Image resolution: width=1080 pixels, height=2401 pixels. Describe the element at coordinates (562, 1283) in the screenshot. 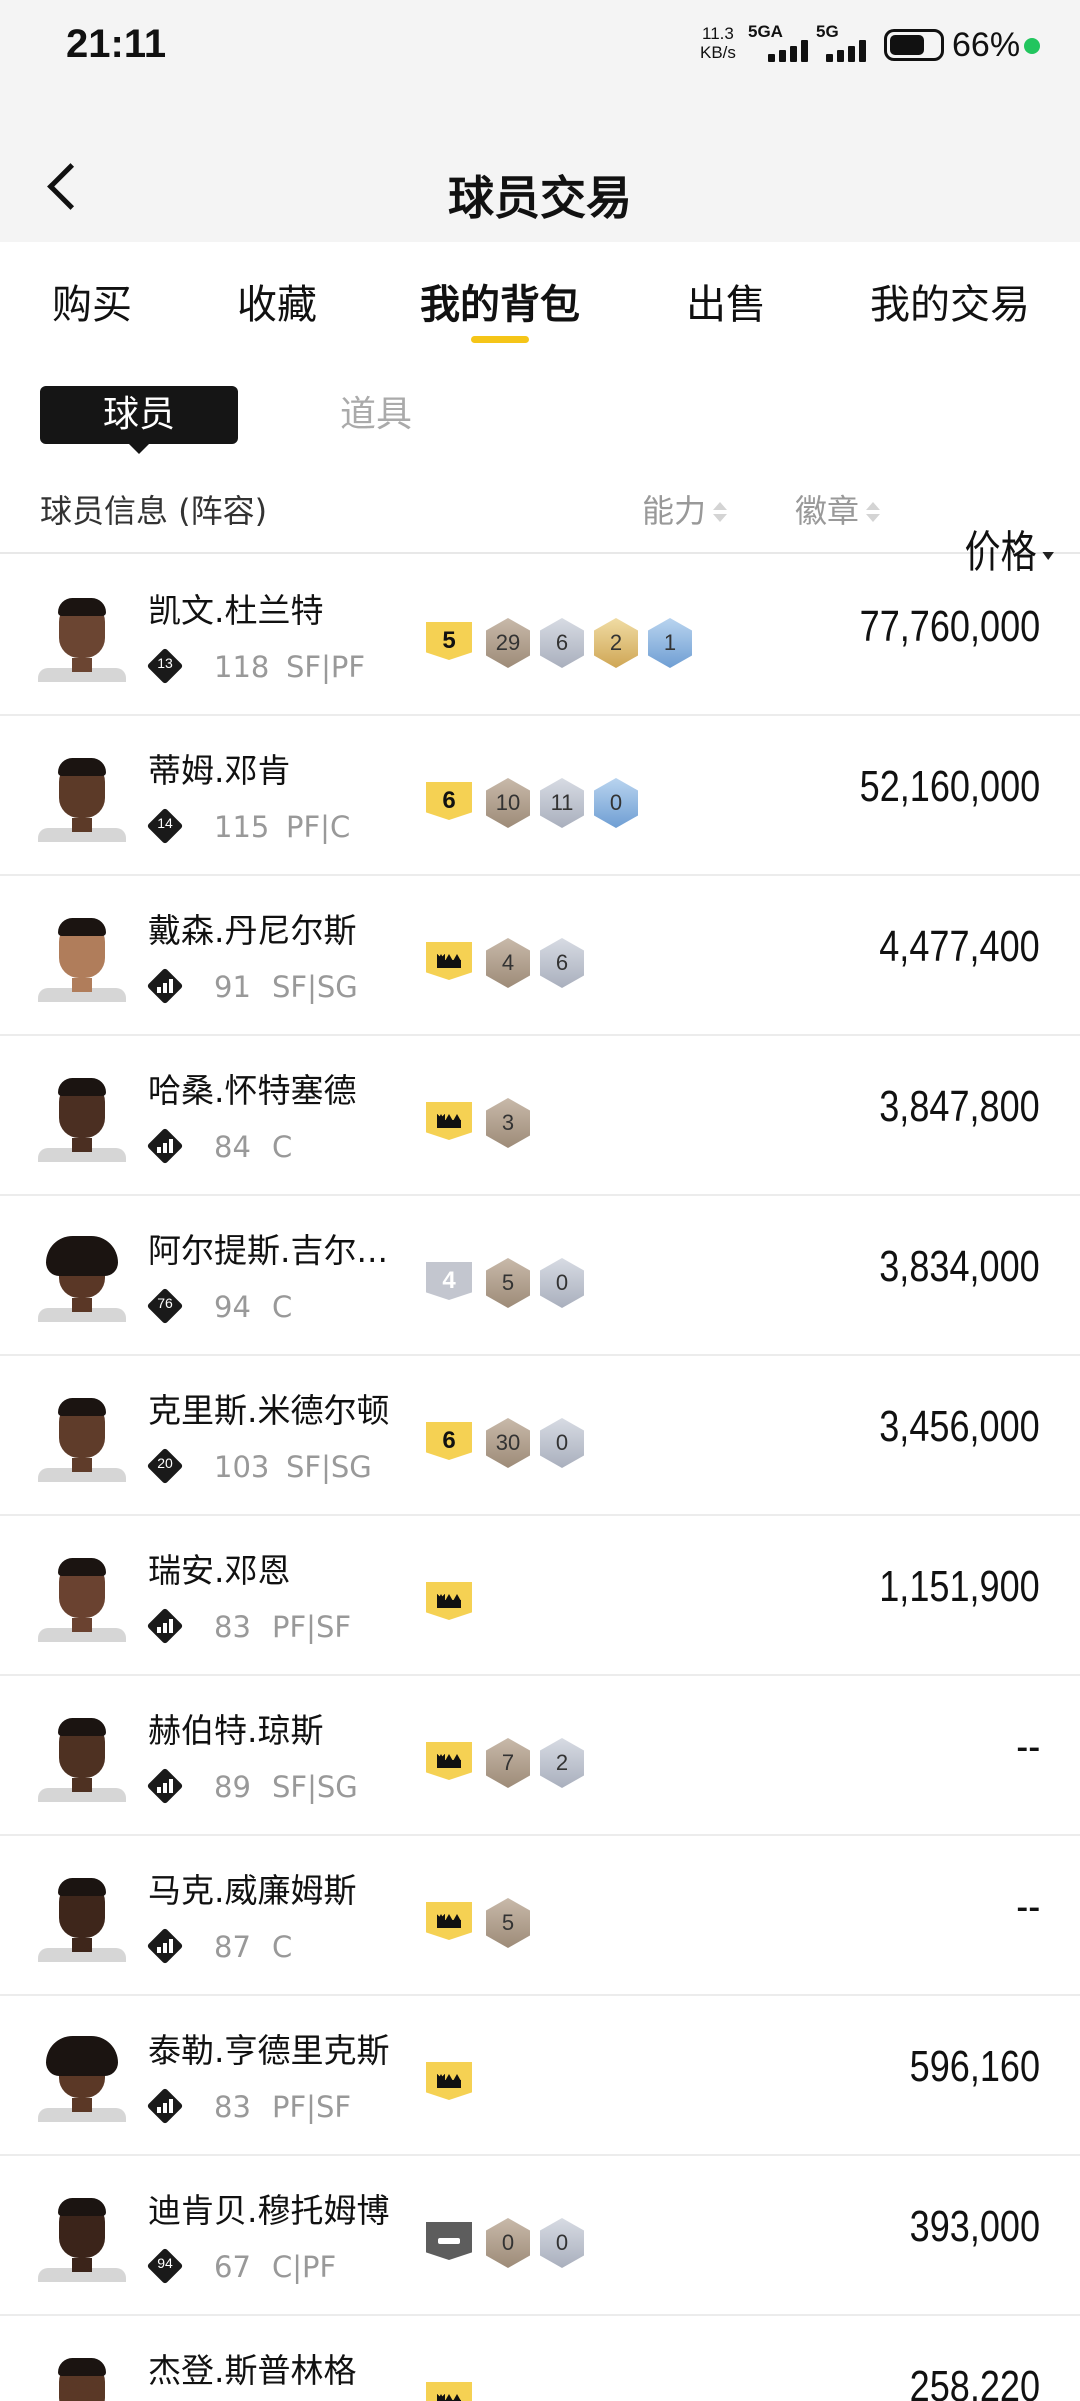

I see `silver-badge-icon: 0` at that location.